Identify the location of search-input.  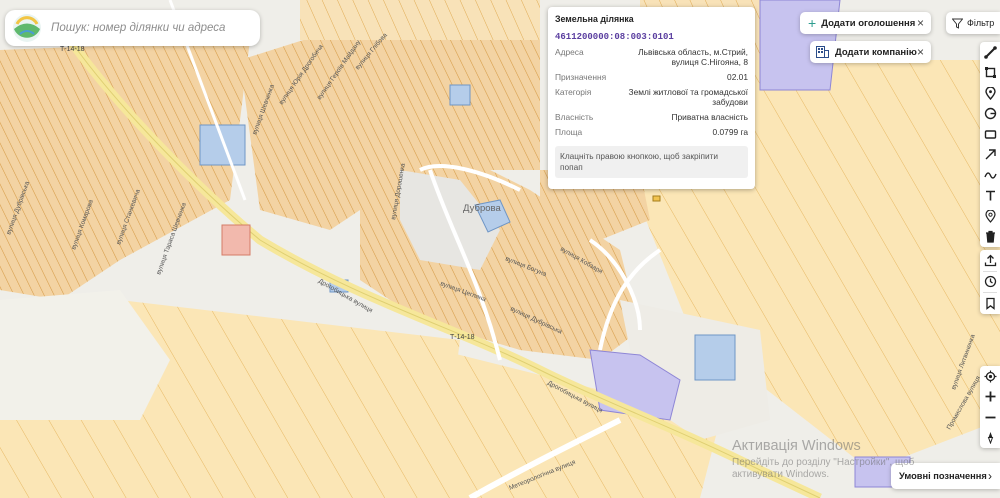
(151, 28).